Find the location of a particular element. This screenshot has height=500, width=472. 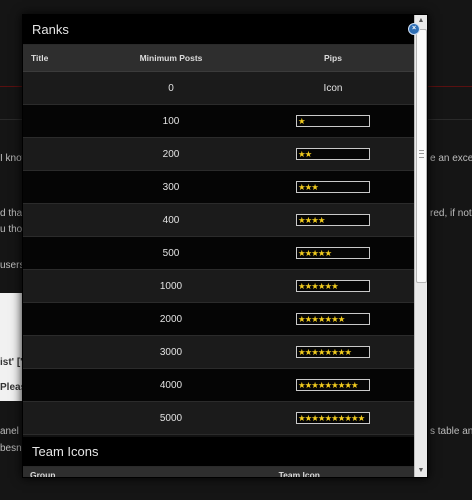

team-icons-header: Team Icons is located at coordinates (219, 452).